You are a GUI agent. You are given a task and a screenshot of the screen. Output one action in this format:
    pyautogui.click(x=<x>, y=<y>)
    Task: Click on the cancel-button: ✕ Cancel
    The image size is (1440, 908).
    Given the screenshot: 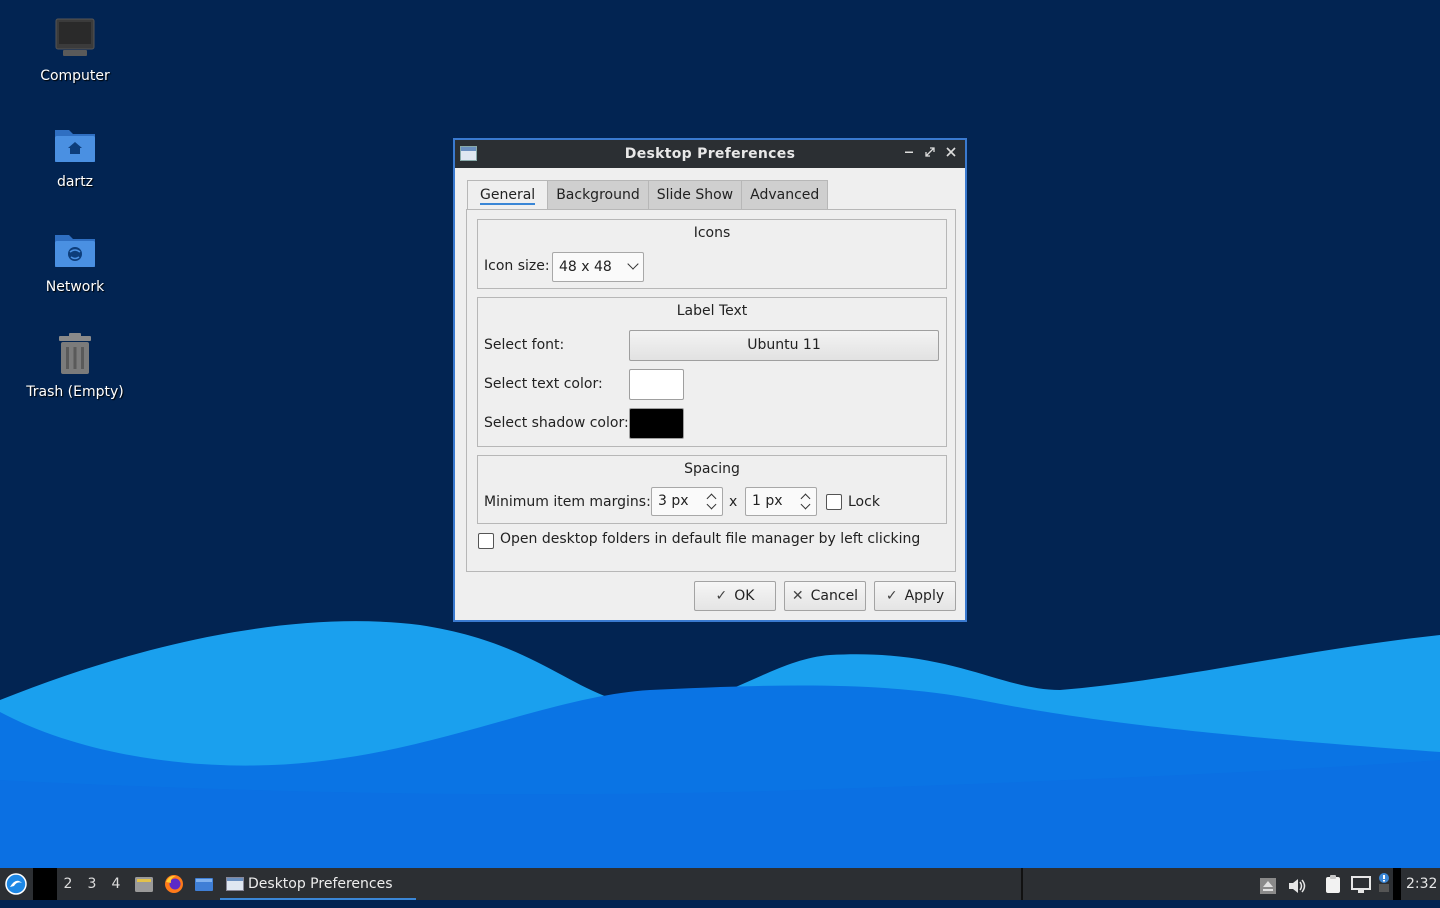 What is the action you would take?
    pyautogui.click(x=825, y=596)
    